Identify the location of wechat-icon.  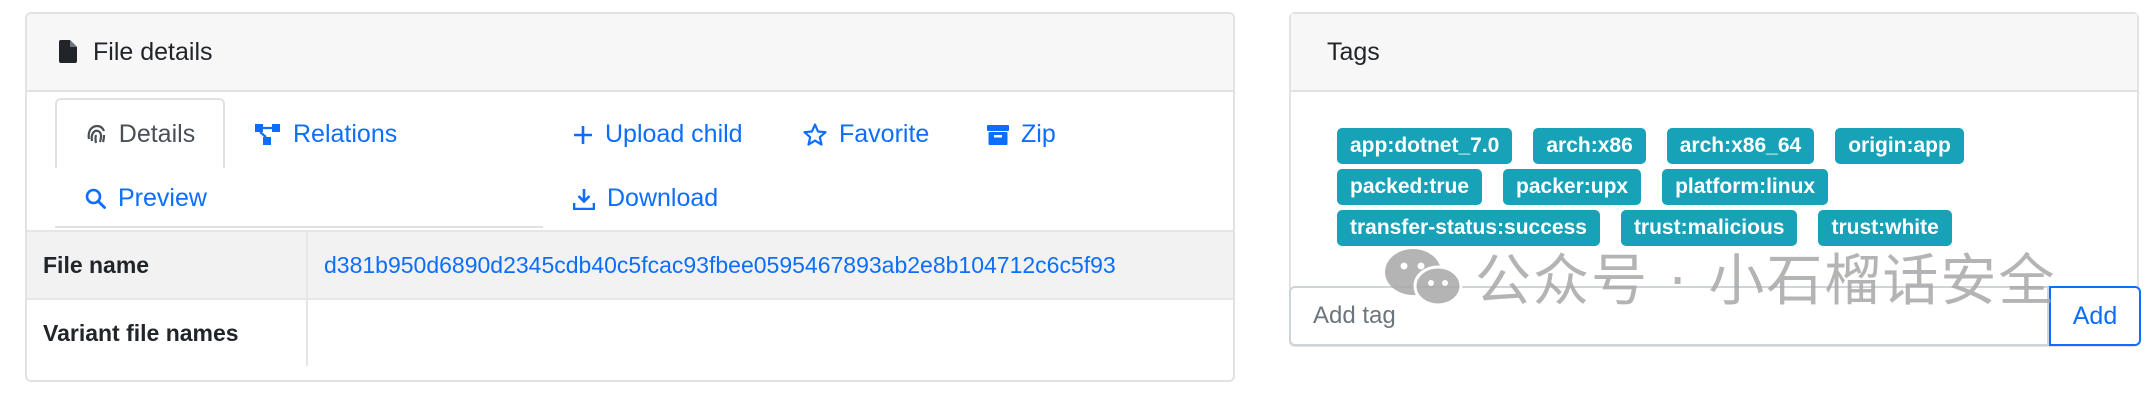
(1424, 277).